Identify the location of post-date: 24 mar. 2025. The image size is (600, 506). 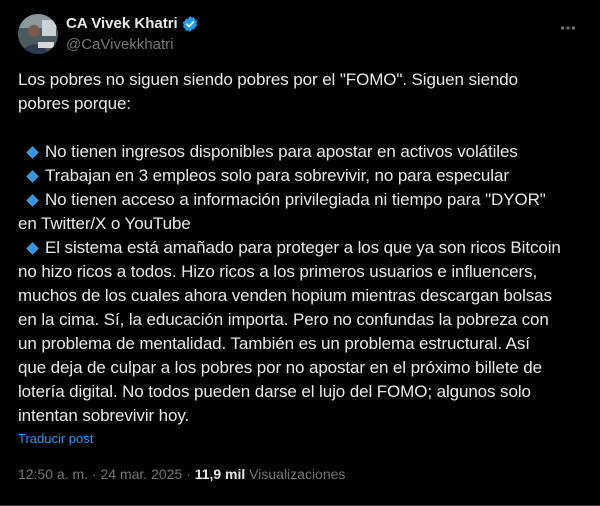
(142, 474).